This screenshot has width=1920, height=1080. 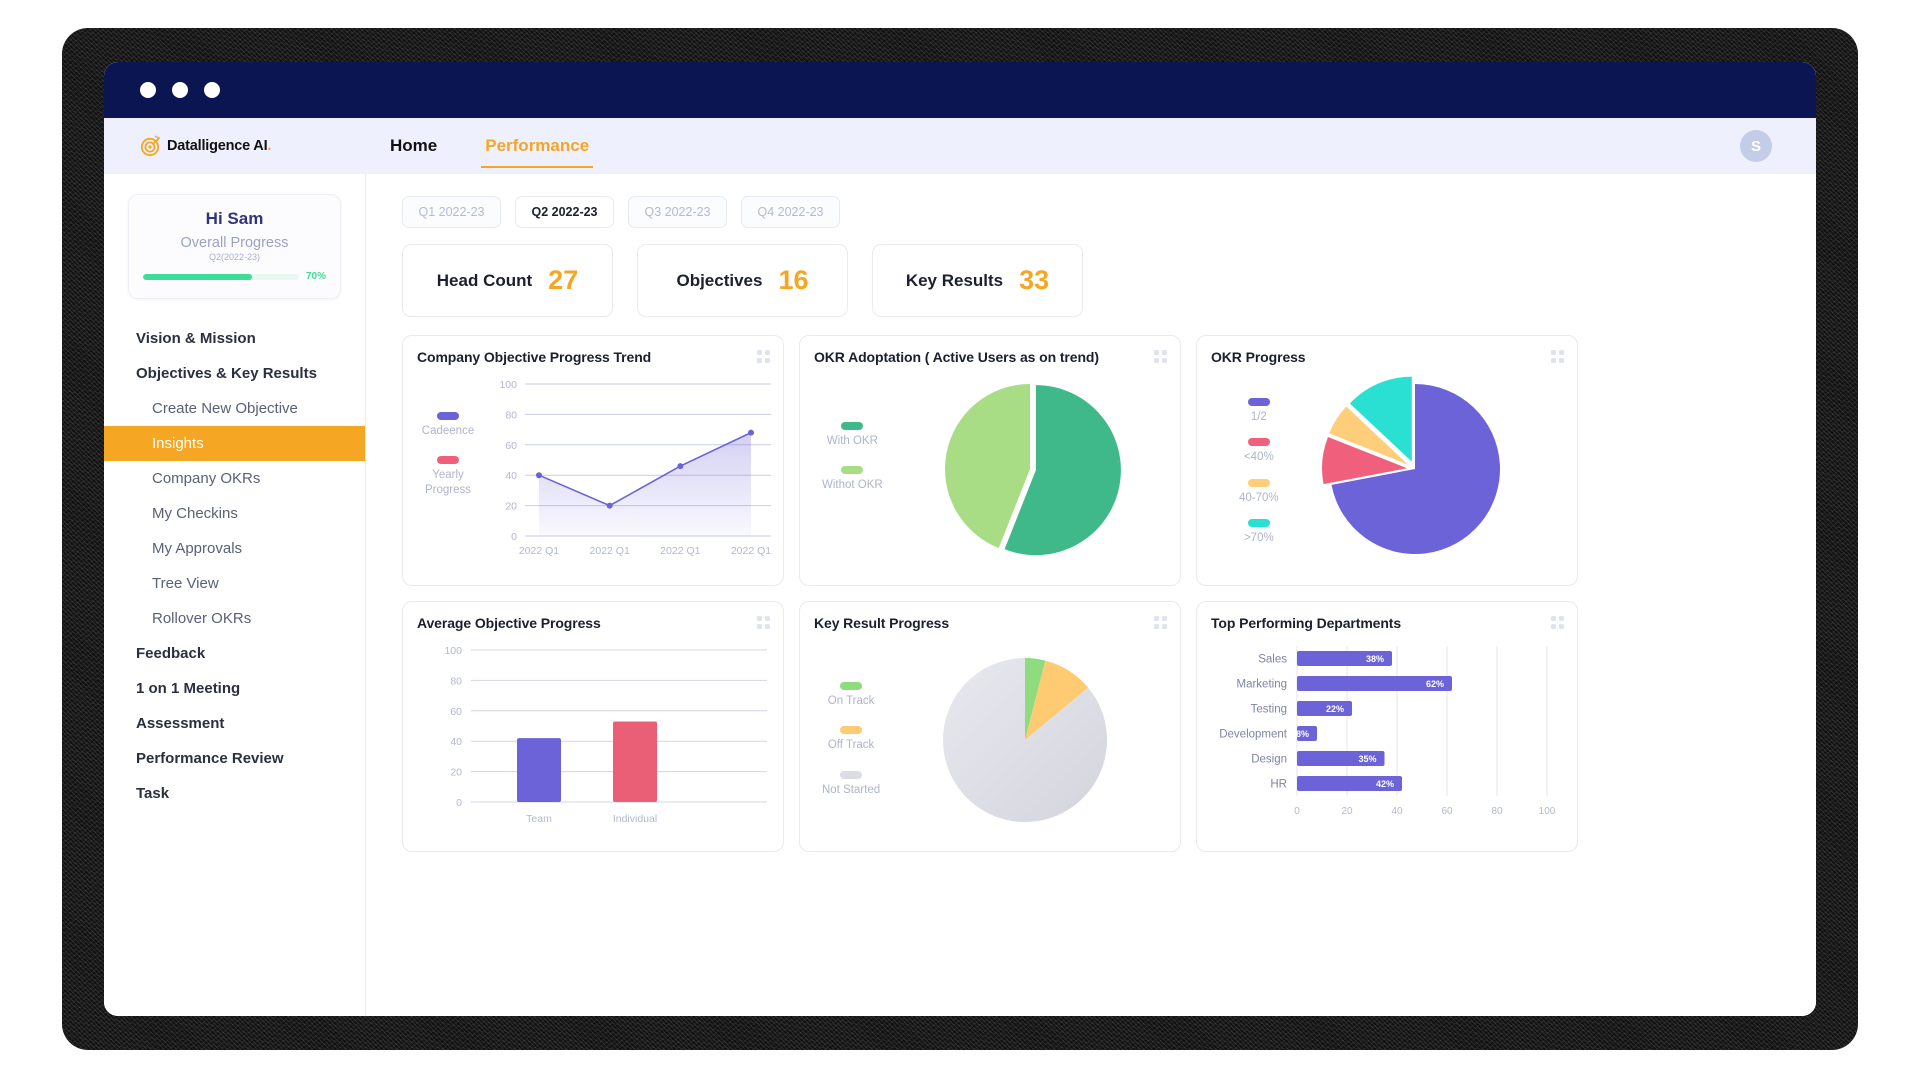 I want to click on progress-row: 70%, so click(x=234, y=276).